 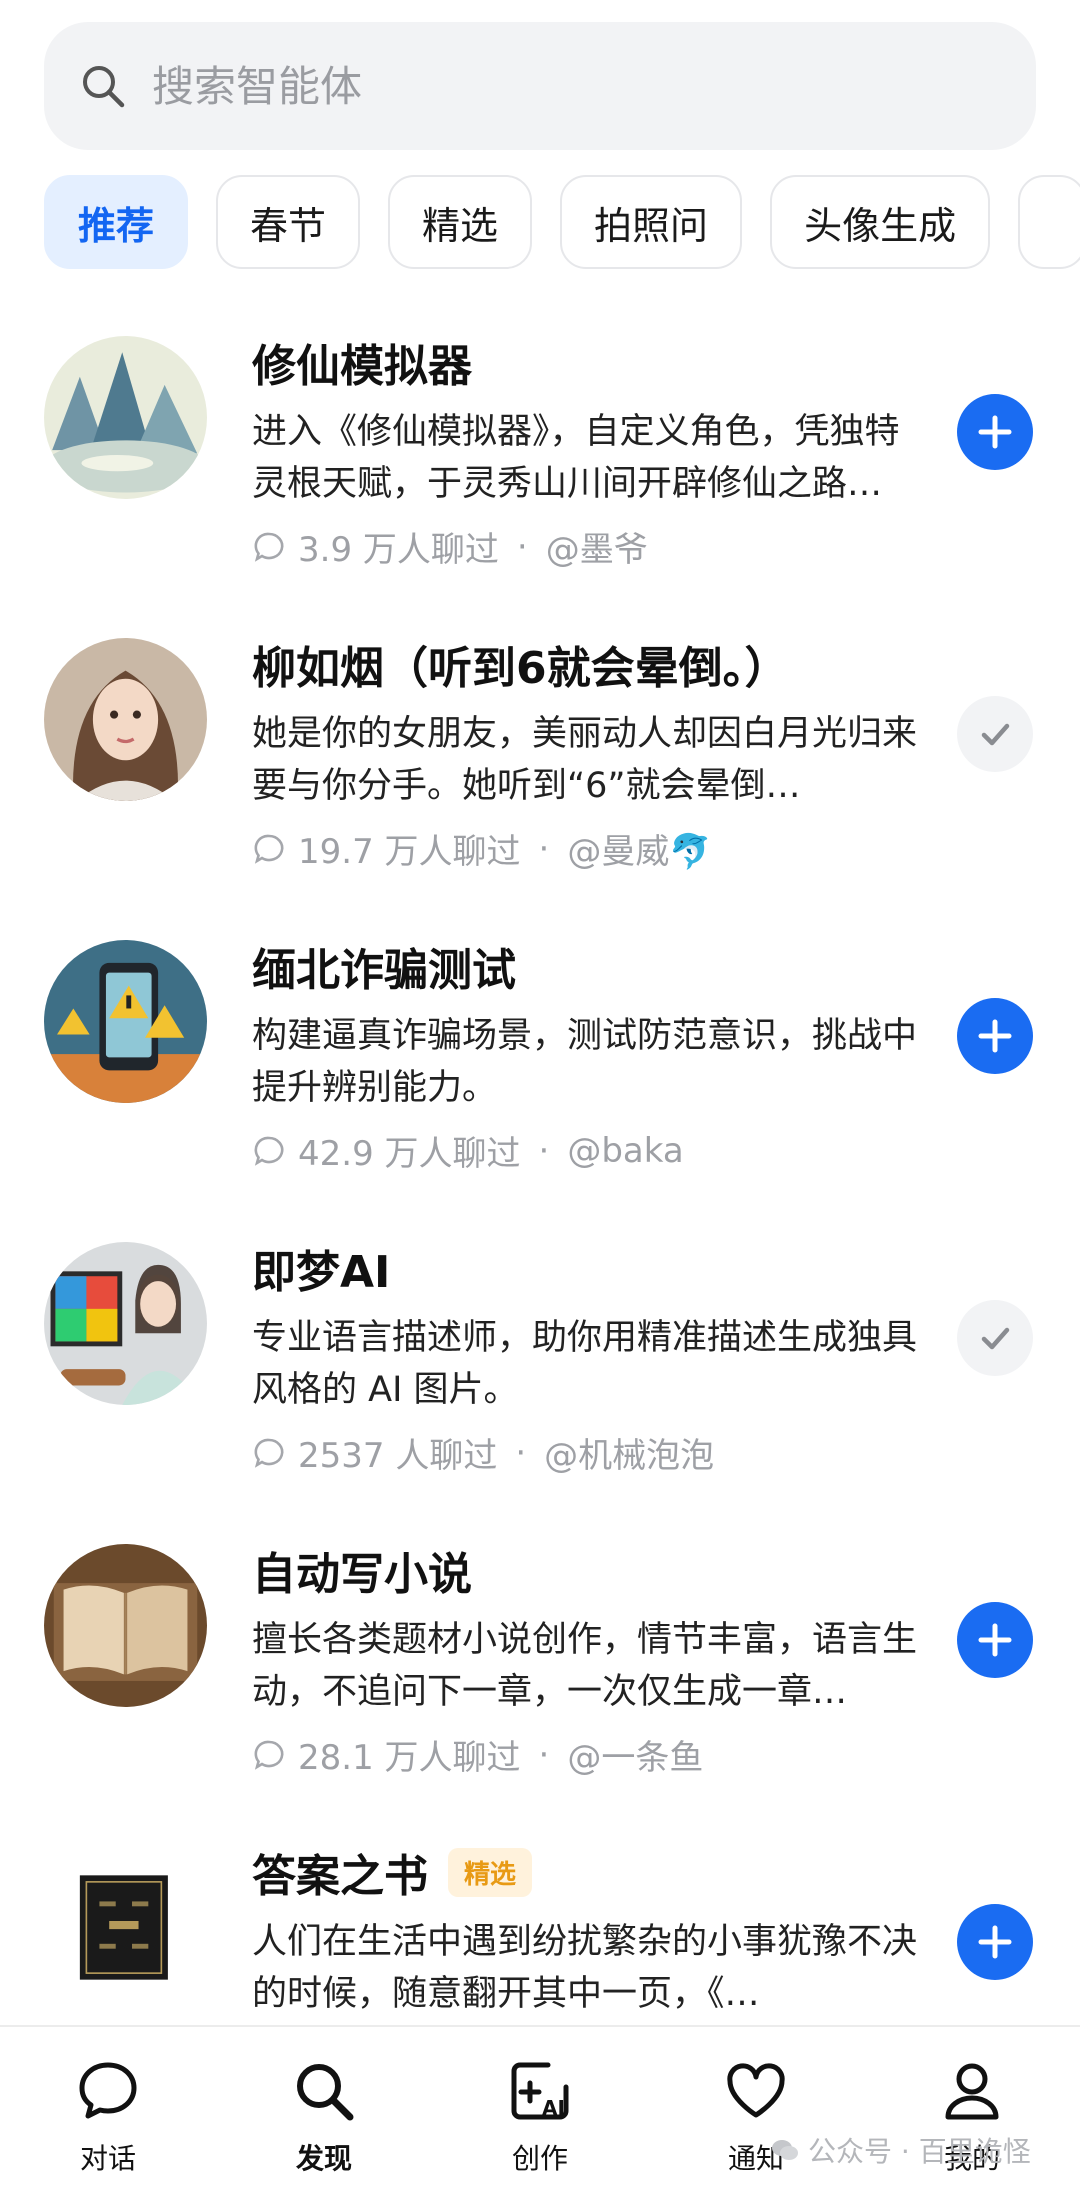 I want to click on profile-icon, so click(x=972, y=2091).